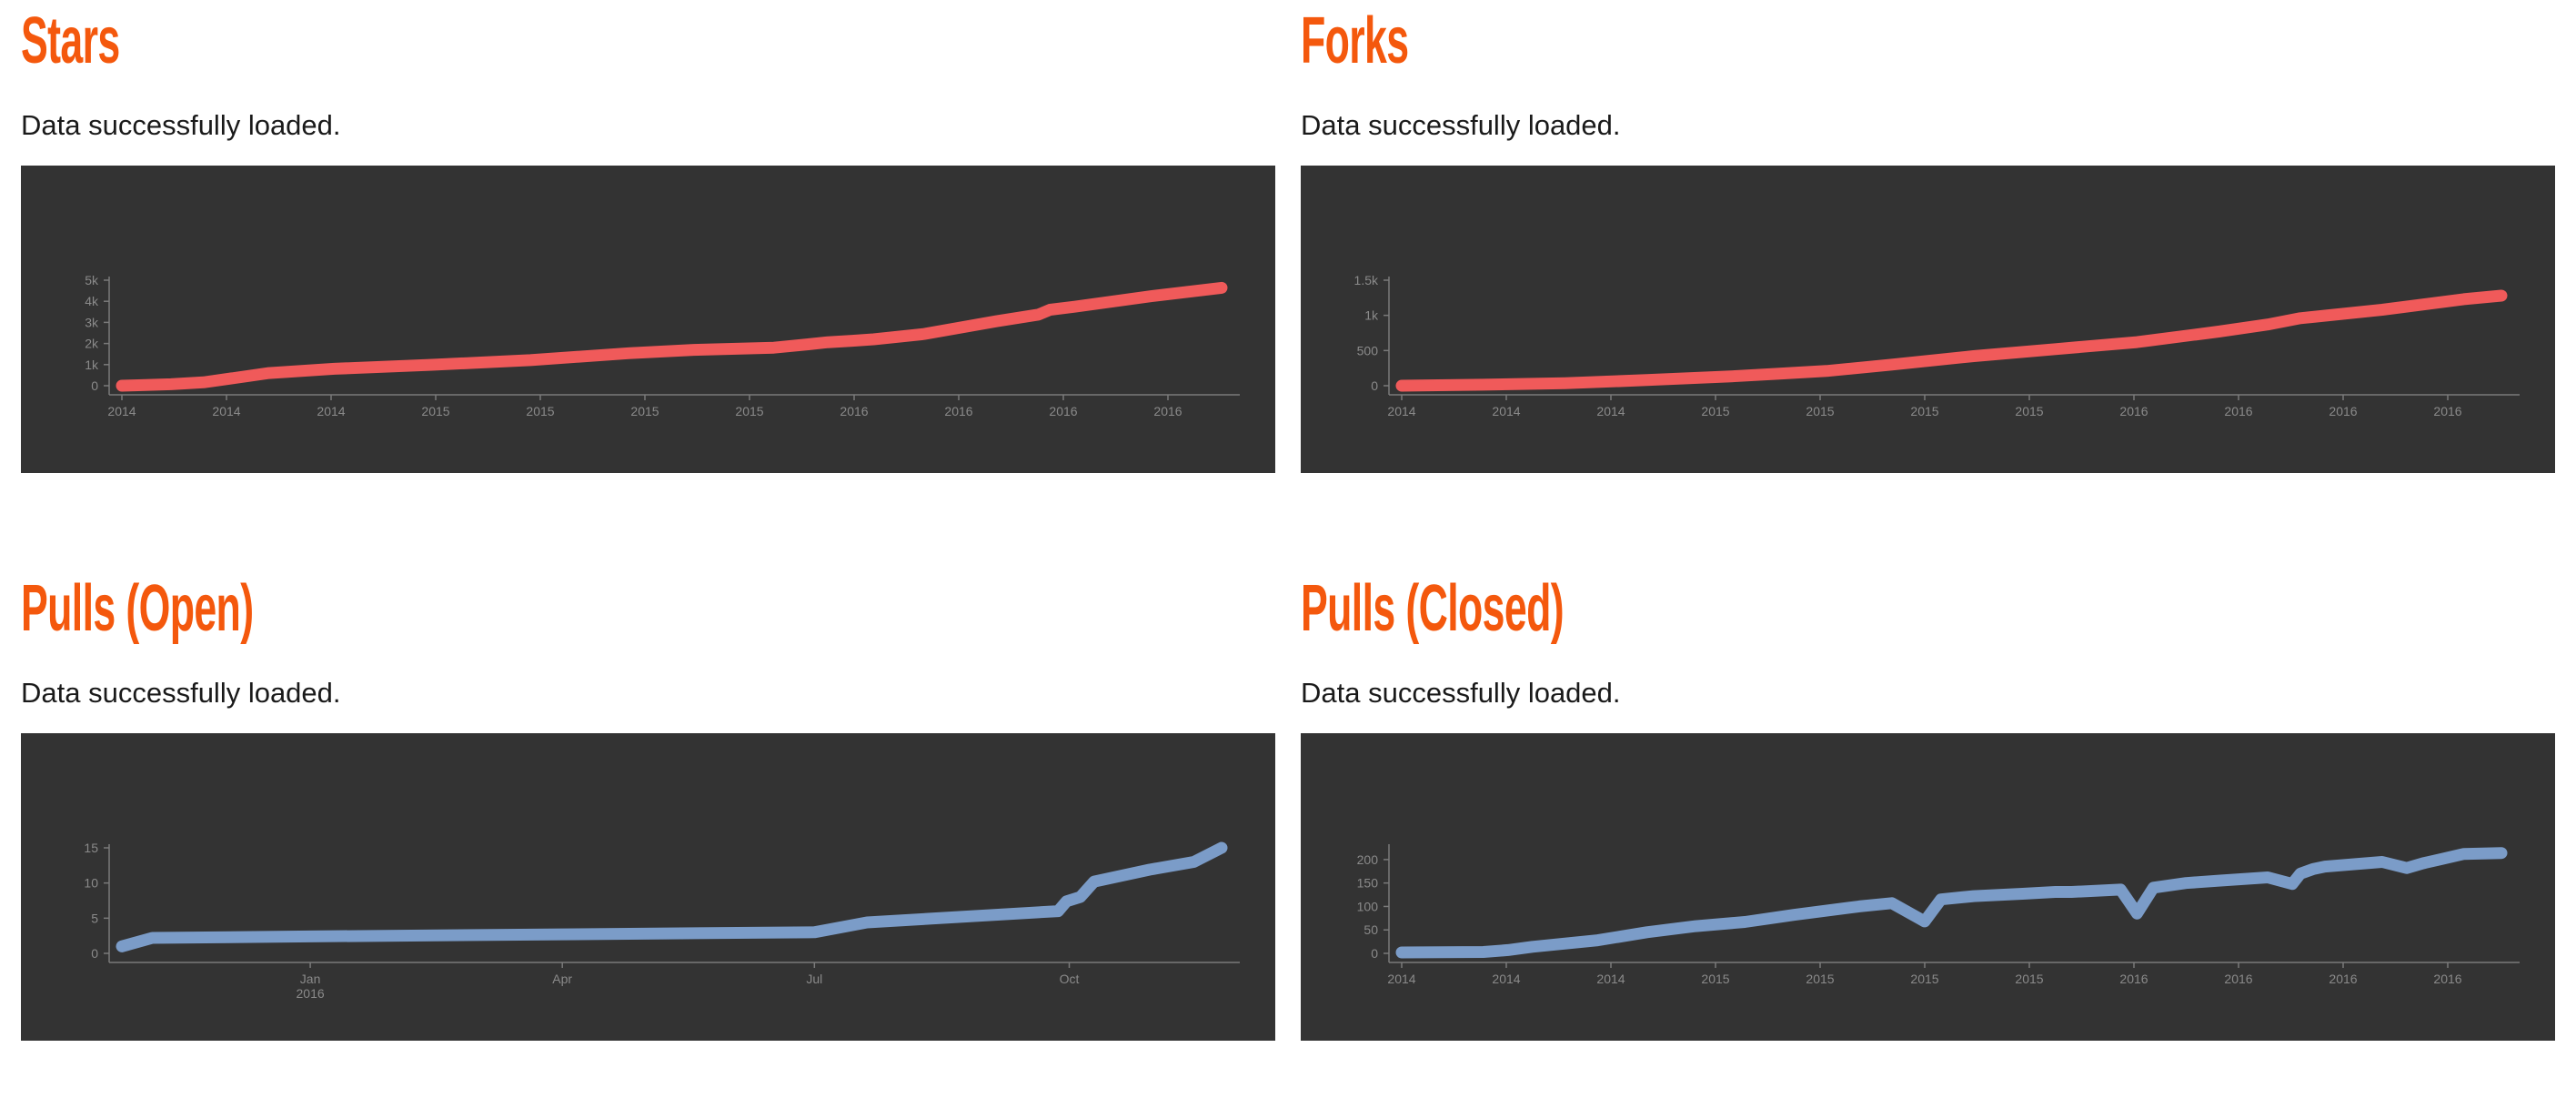 The width and height of the screenshot is (2576, 1108). I want to click on pulls-open-chart: 0 5 10 15 Jan 2016 Apr Jul Oct, so click(648, 887).